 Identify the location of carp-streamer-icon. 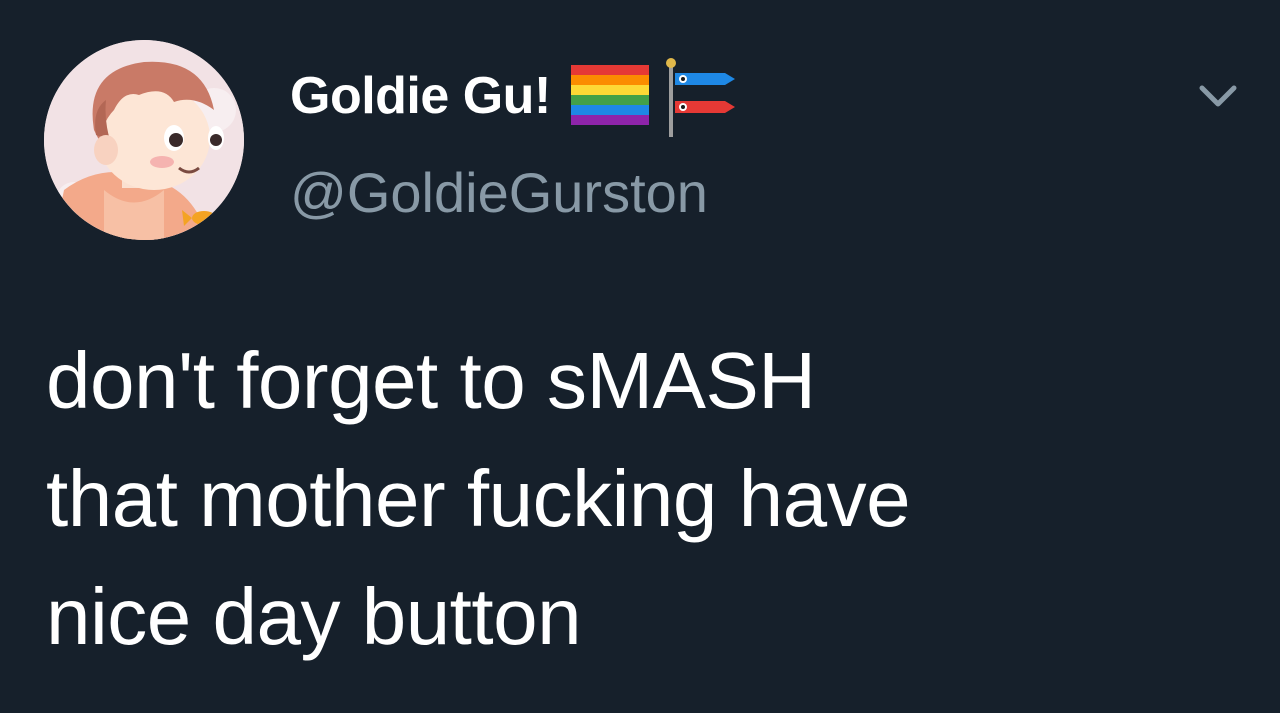
(701, 96).